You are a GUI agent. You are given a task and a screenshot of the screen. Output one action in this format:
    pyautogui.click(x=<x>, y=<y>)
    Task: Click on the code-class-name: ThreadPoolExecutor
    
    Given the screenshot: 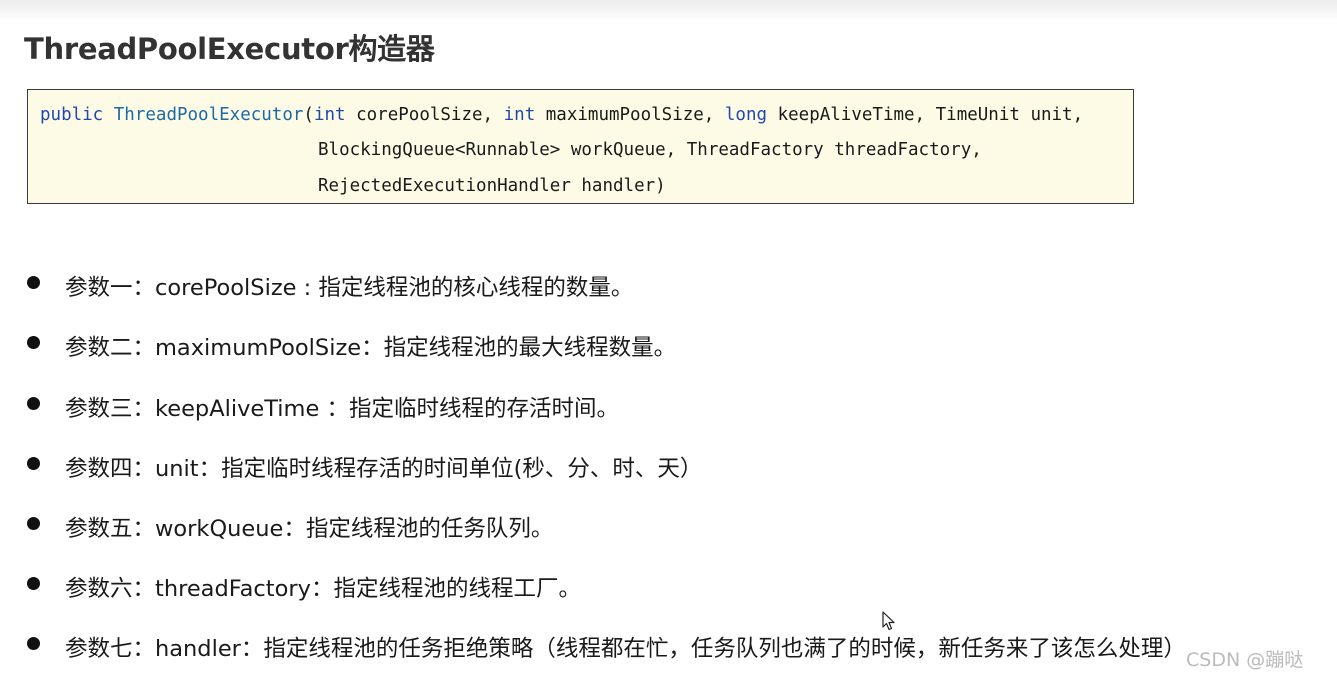 What is the action you would take?
    pyautogui.click(x=208, y=115)
    